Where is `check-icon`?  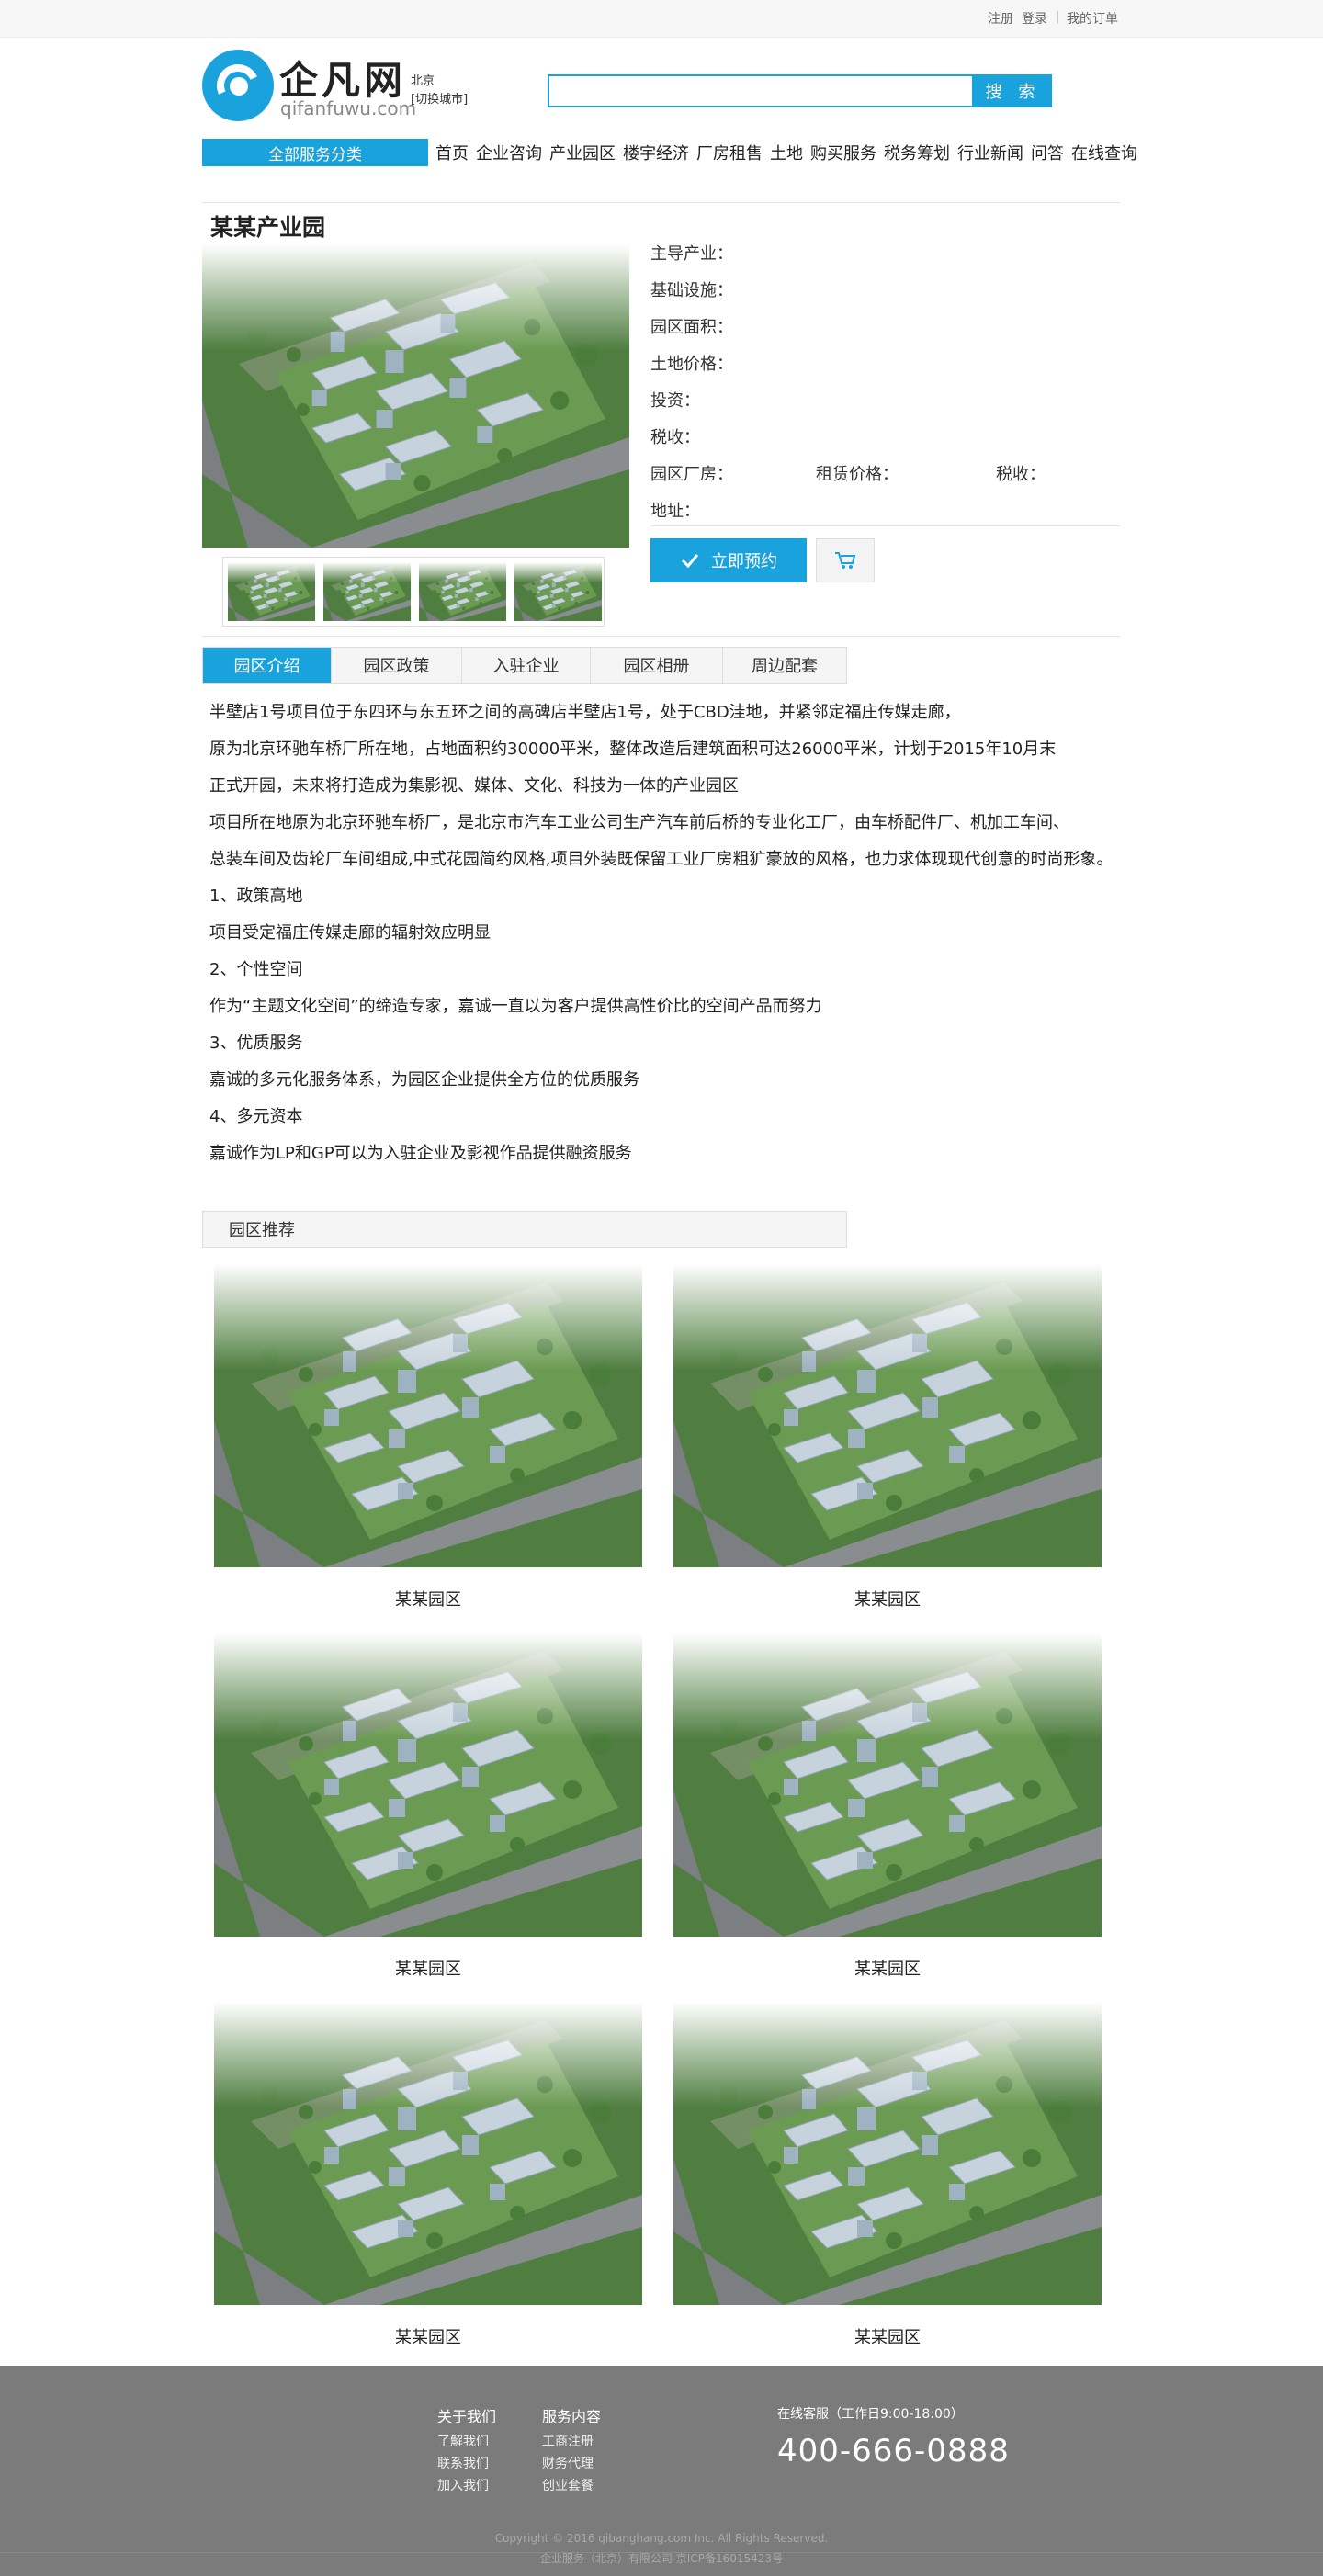
check-icon is located at coordinates (690, 561).